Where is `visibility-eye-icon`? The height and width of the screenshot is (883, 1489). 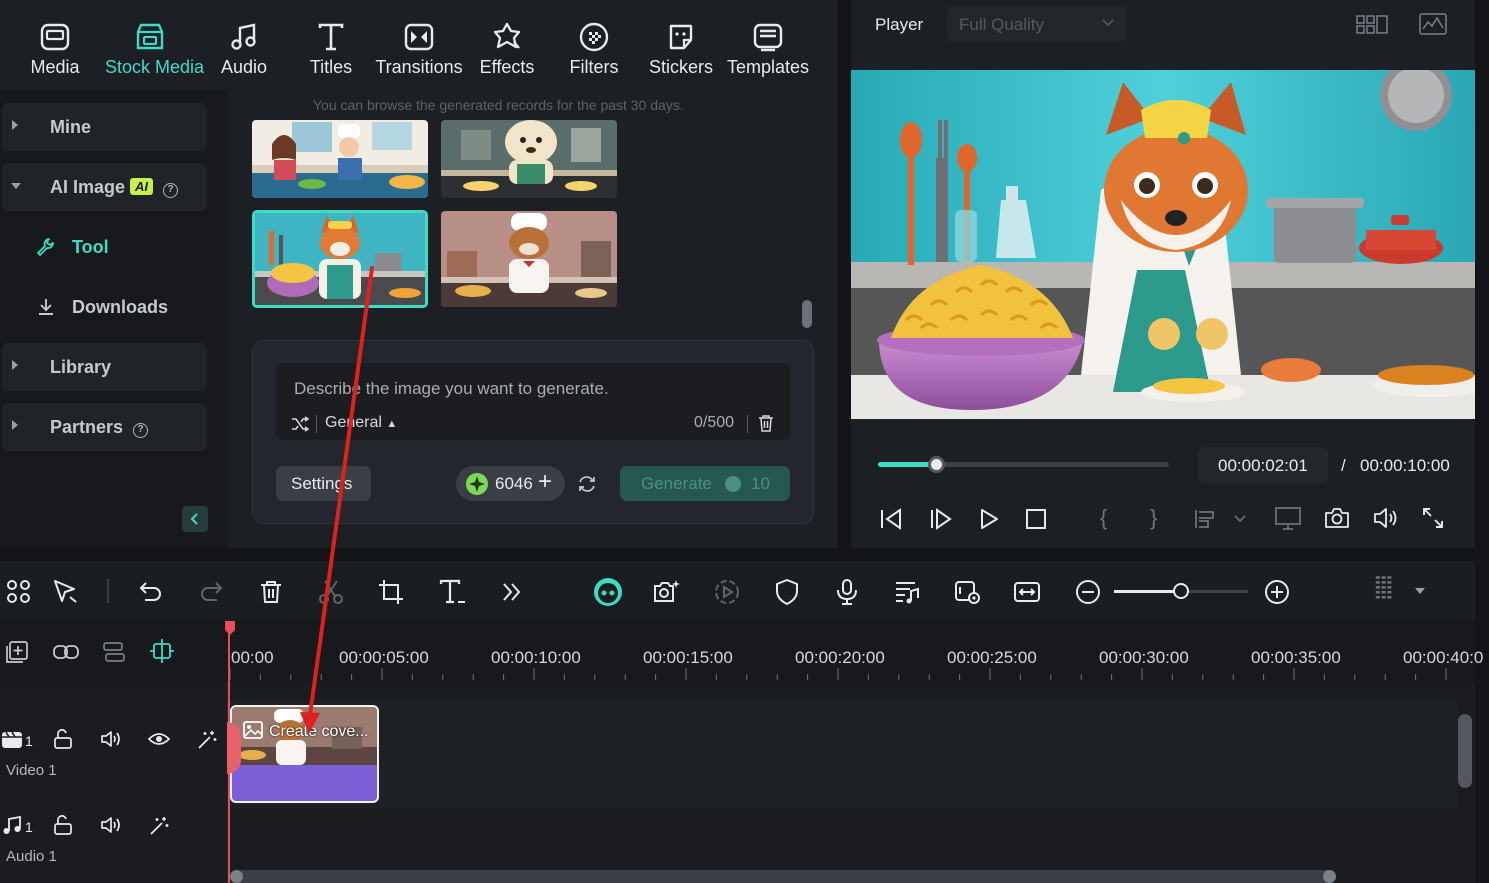 visibility-eye-icon is located at coordinates (159, 739).